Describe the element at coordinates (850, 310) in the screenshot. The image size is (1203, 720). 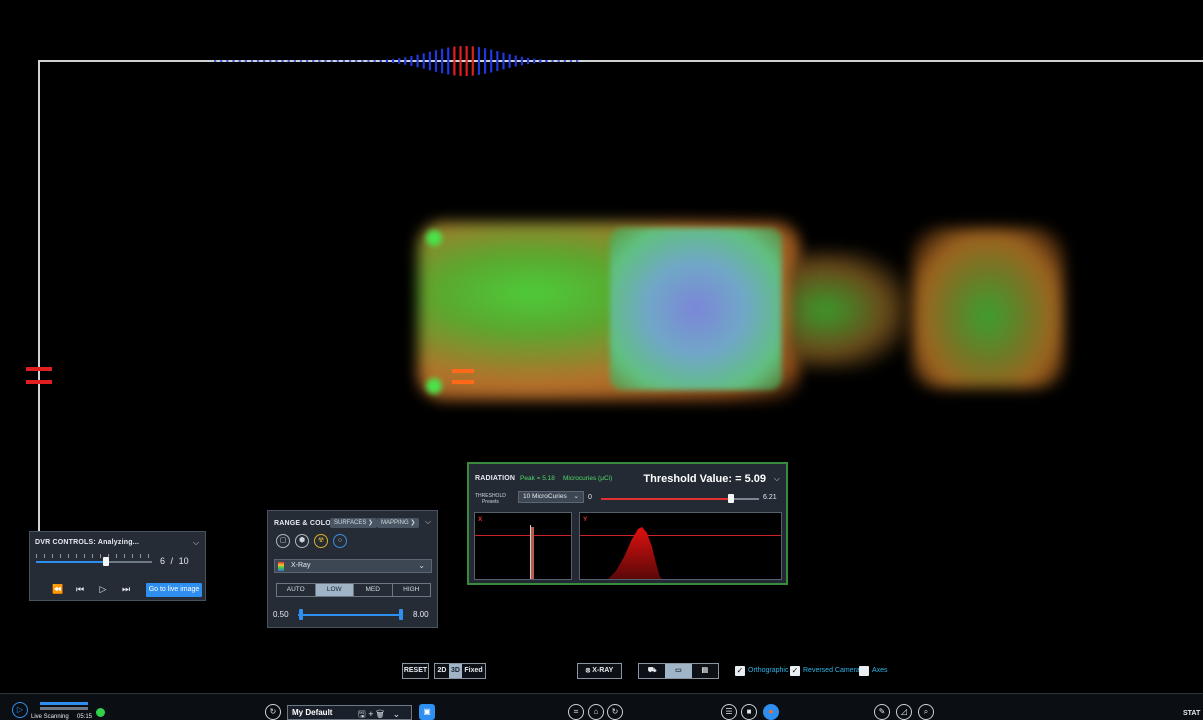
I see `truck-gap-scan` at that location.